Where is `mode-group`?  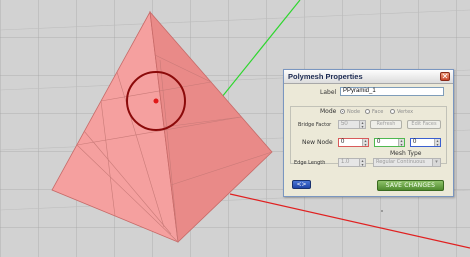
mode-group is located at coordinates (368, 135).